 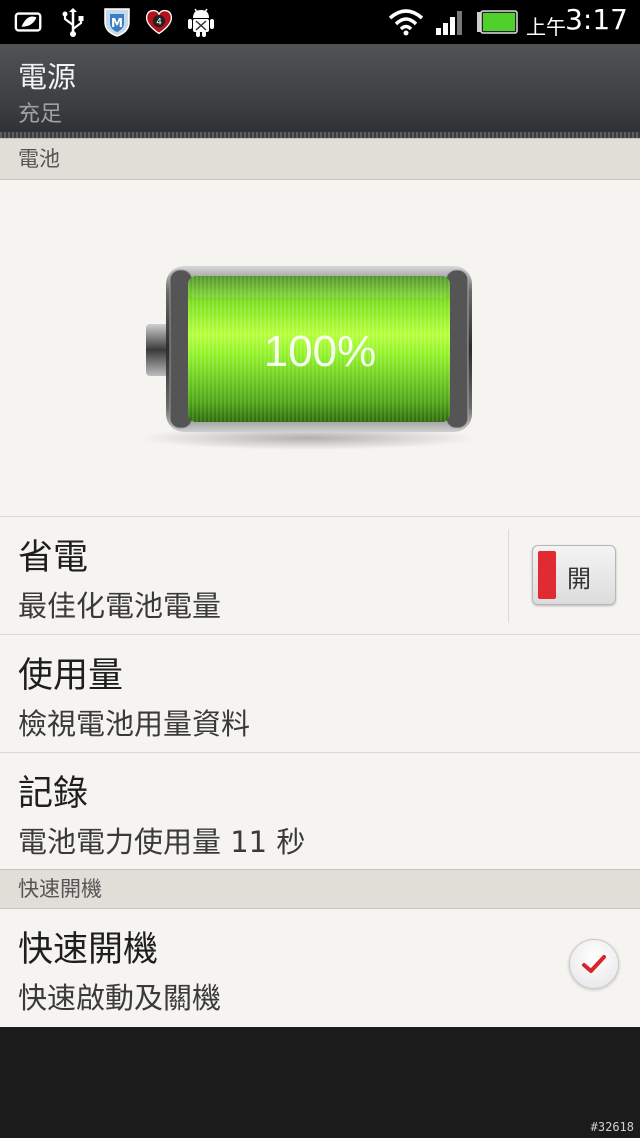 I want to click on history-title: 記錄, so click(x=53, y=794).